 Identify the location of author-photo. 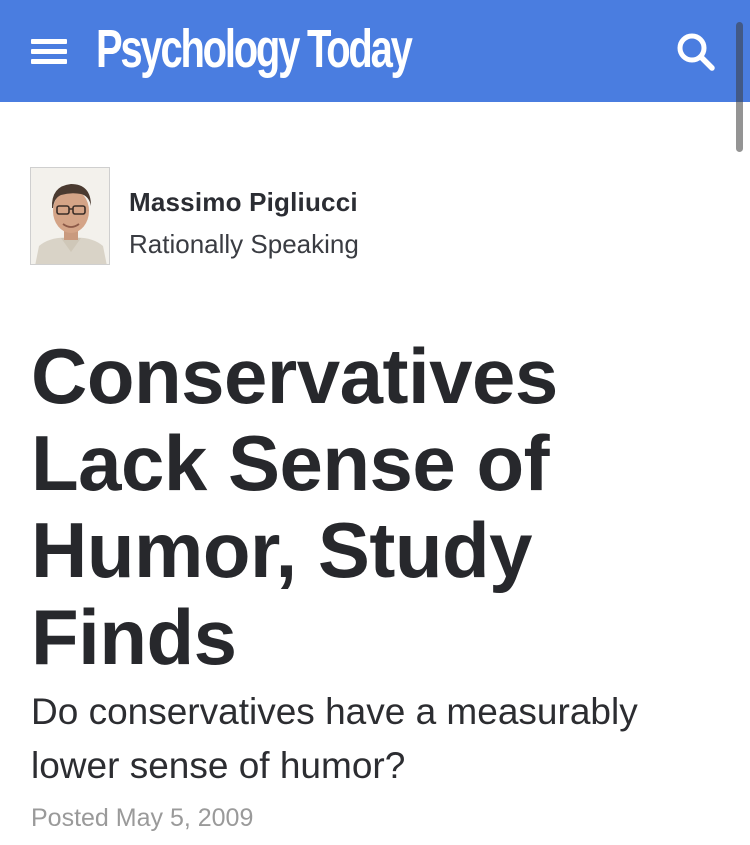
(70, 216).